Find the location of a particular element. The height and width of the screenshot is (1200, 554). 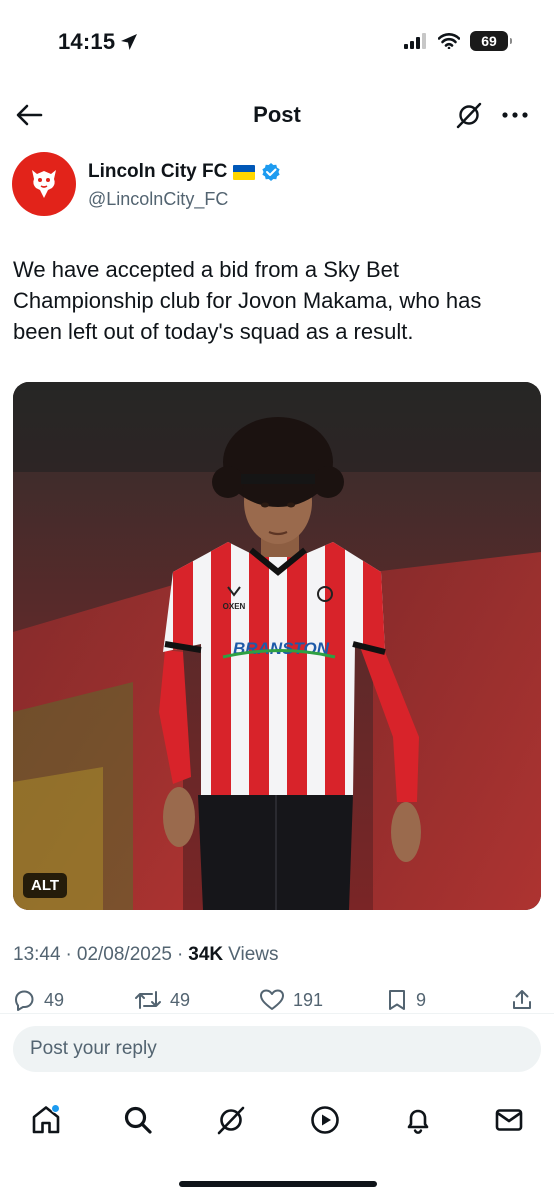

play-circle-icon is located at coordinates (325, 1120).